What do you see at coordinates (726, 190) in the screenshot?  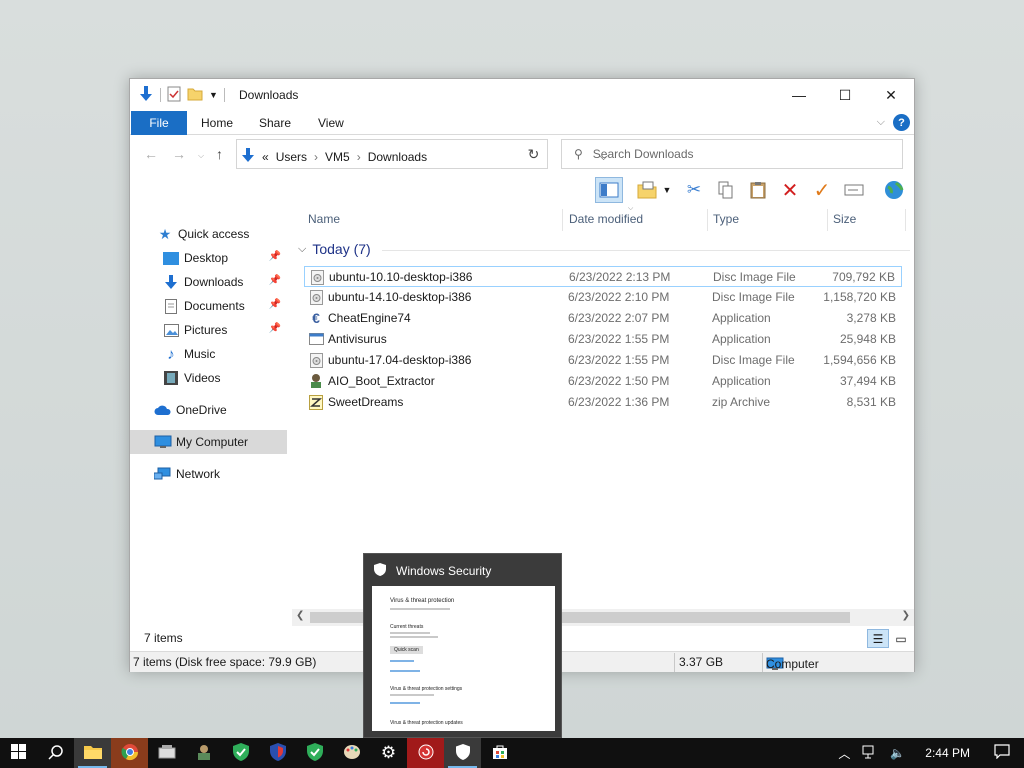 I see `copy-icon` at bounding box center [726, 190].